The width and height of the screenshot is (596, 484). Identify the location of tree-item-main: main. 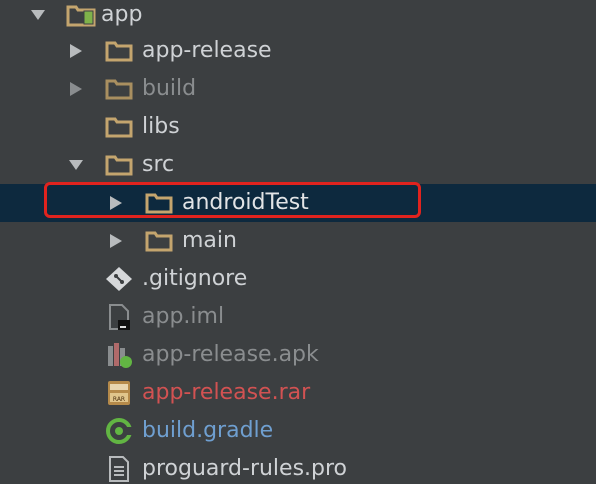
(298, 241).